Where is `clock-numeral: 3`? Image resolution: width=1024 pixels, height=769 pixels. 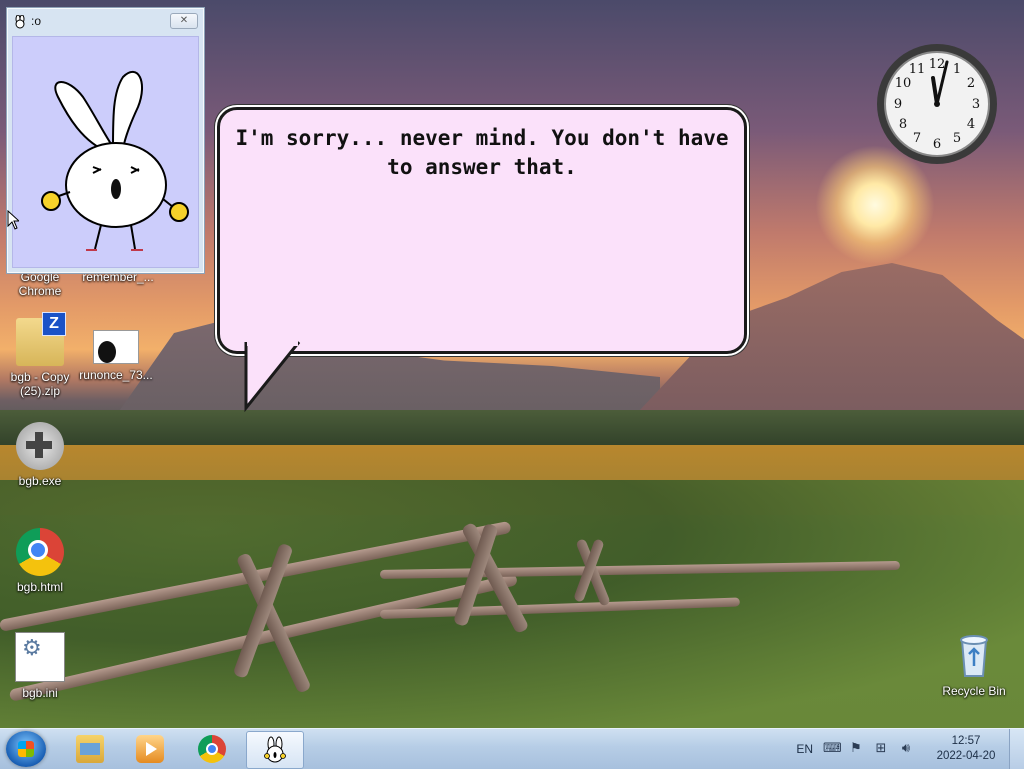
clock-numeral: 3 is located at coordinates (976, 104).